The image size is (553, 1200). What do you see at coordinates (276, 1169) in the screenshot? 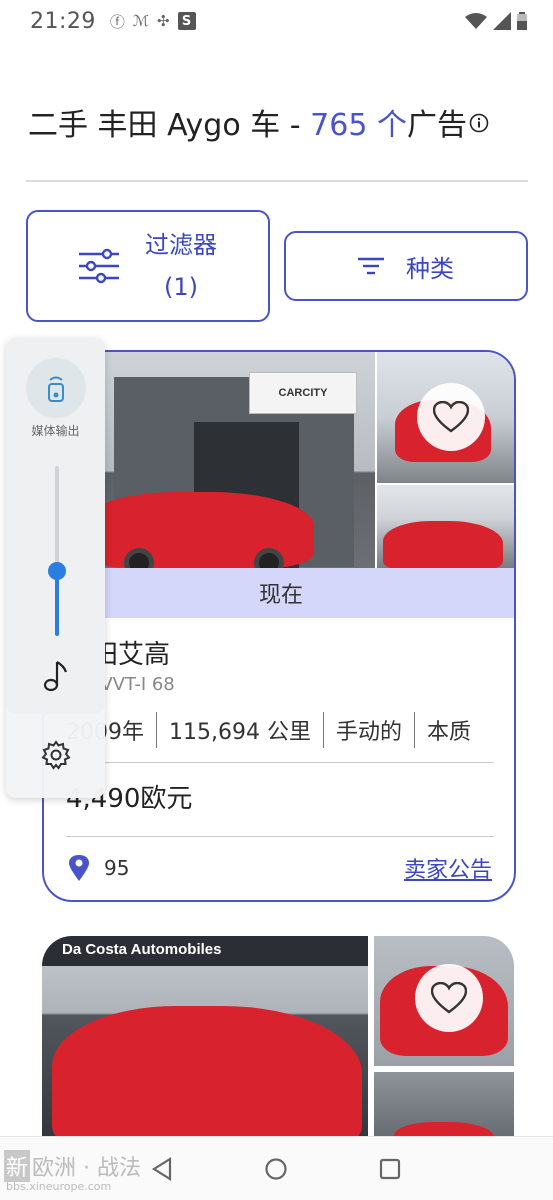
I see `home-icon` at bounding box center [276, 1169].